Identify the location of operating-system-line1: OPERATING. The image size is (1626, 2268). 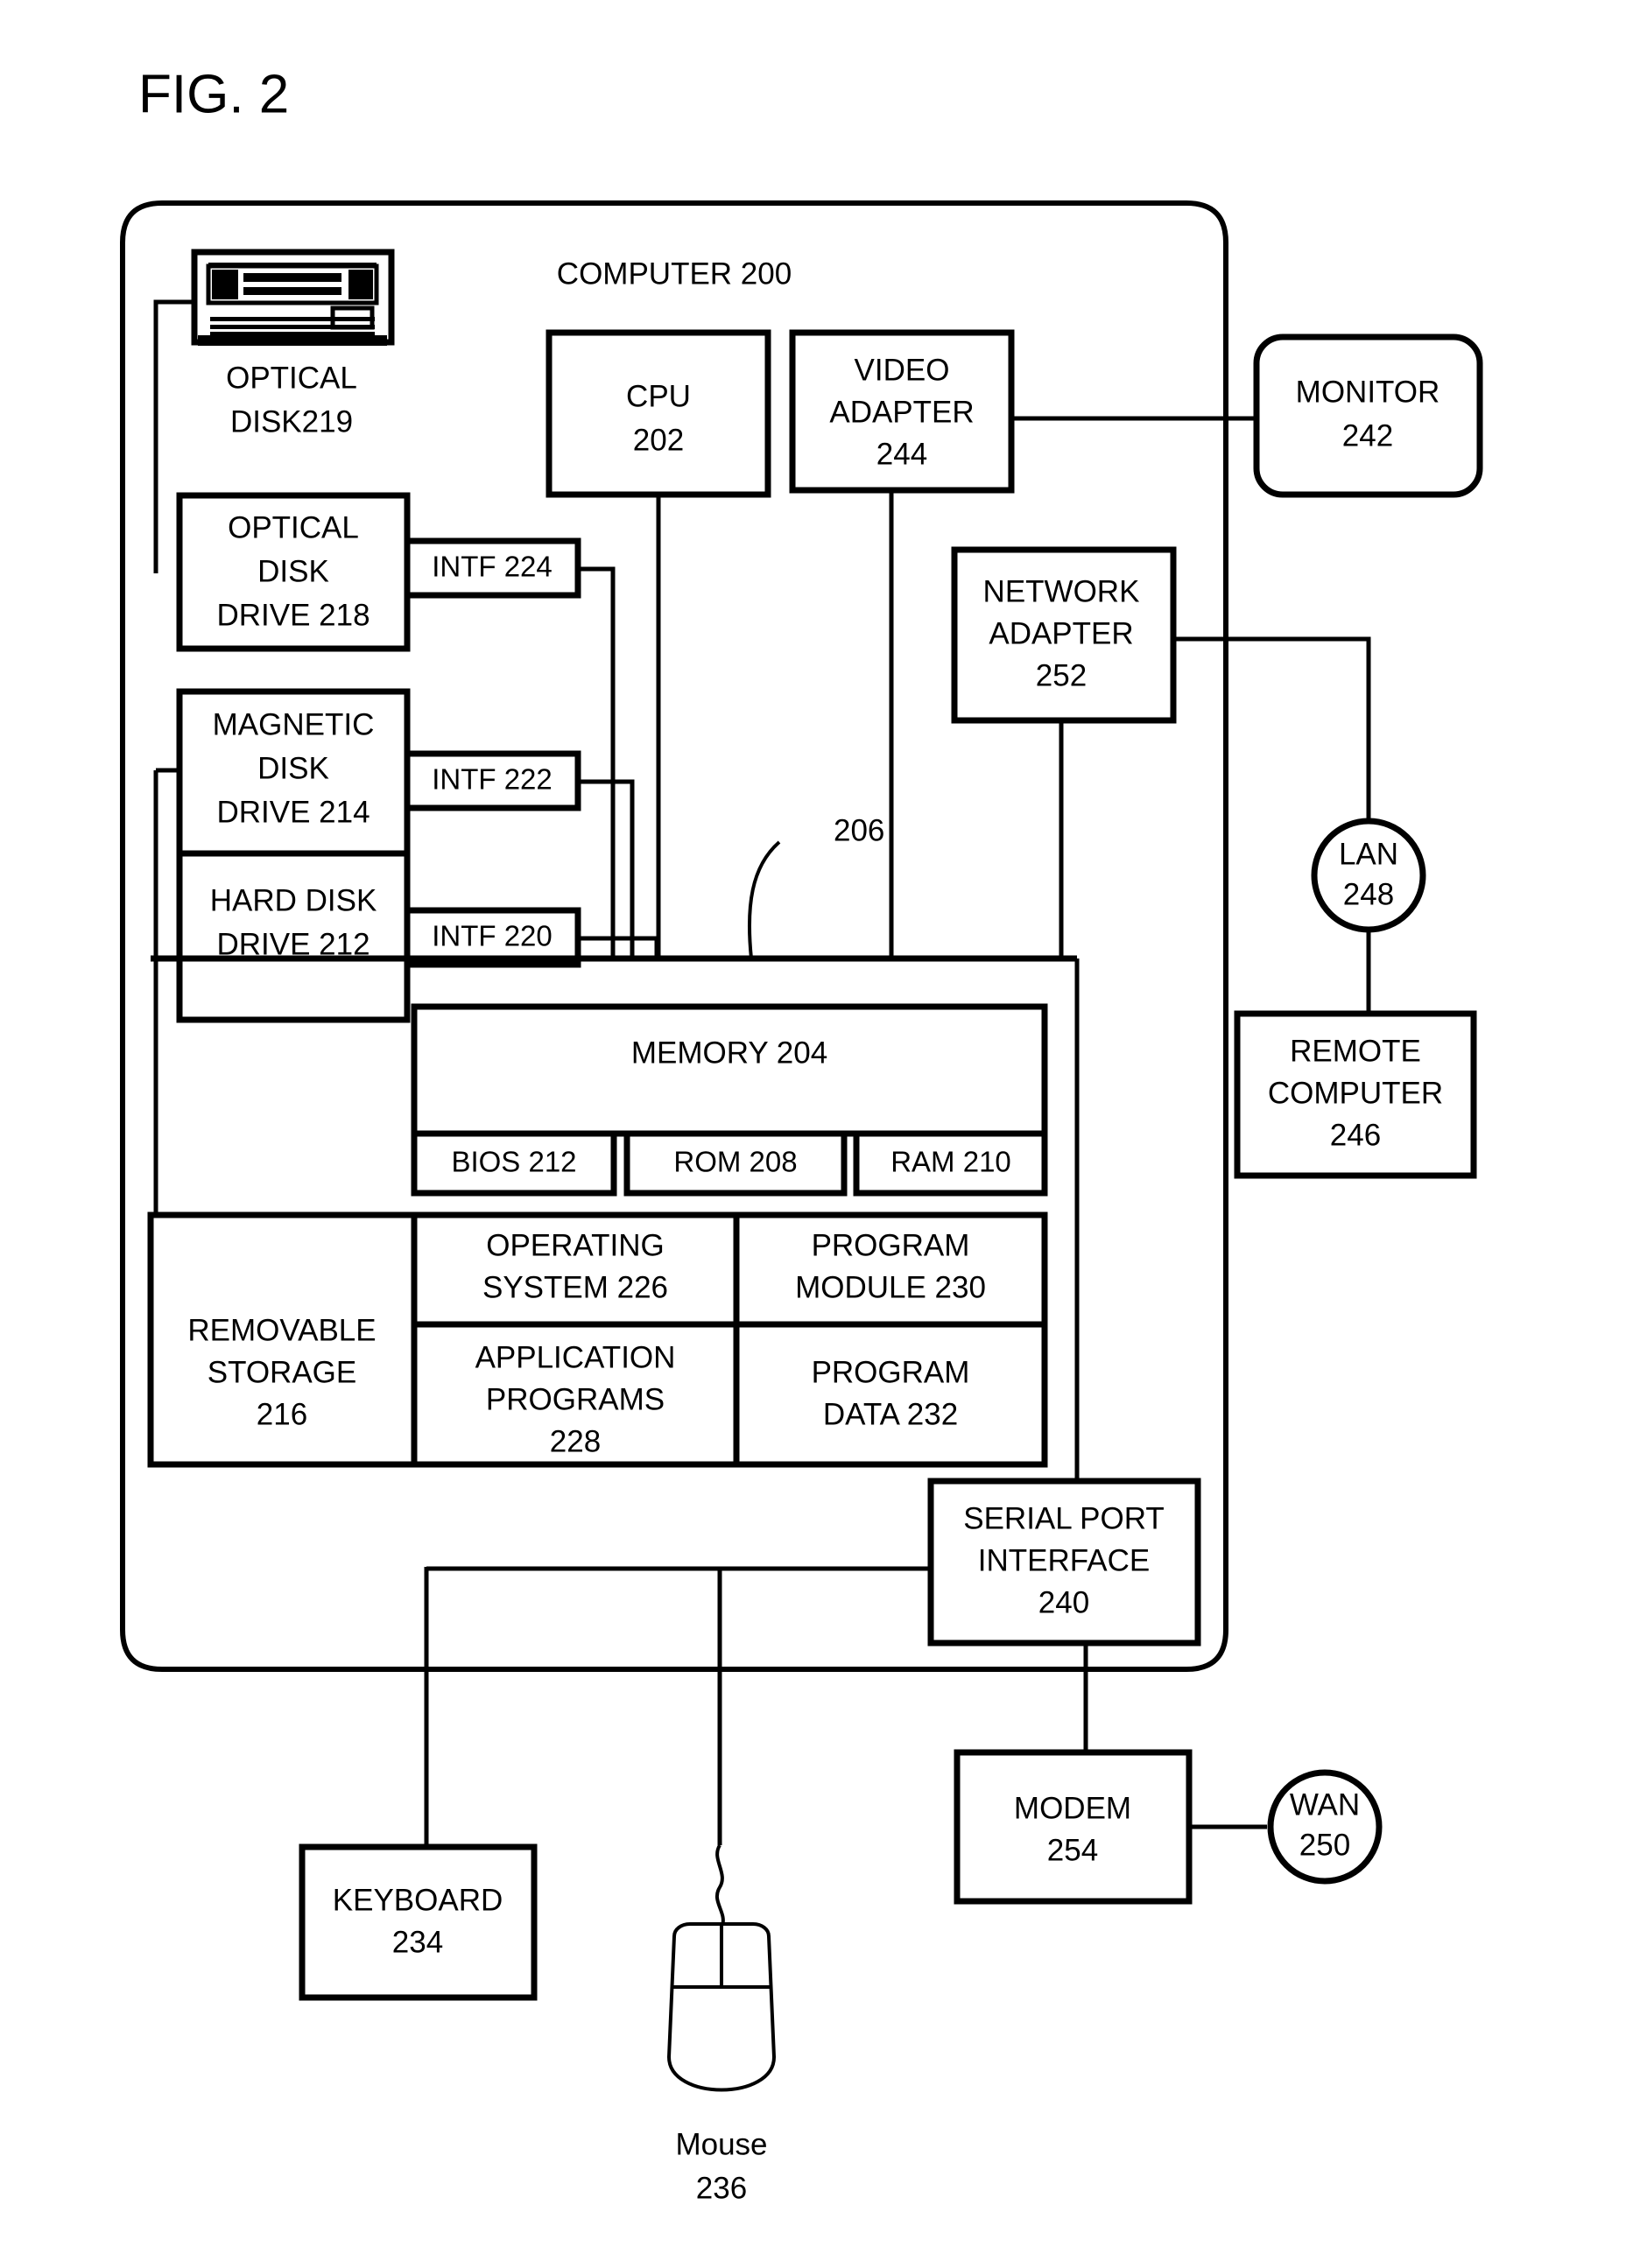
(575, 1245).